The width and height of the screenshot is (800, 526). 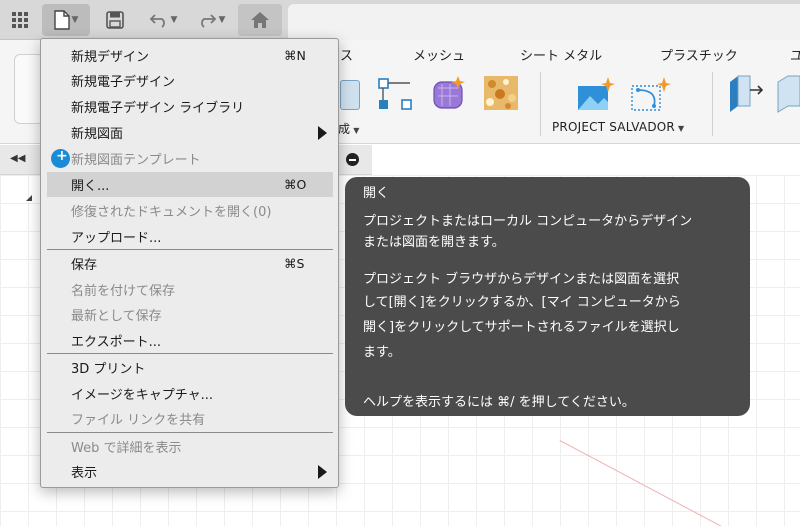 I want to click on save-icon, so click(x=115, y=20).